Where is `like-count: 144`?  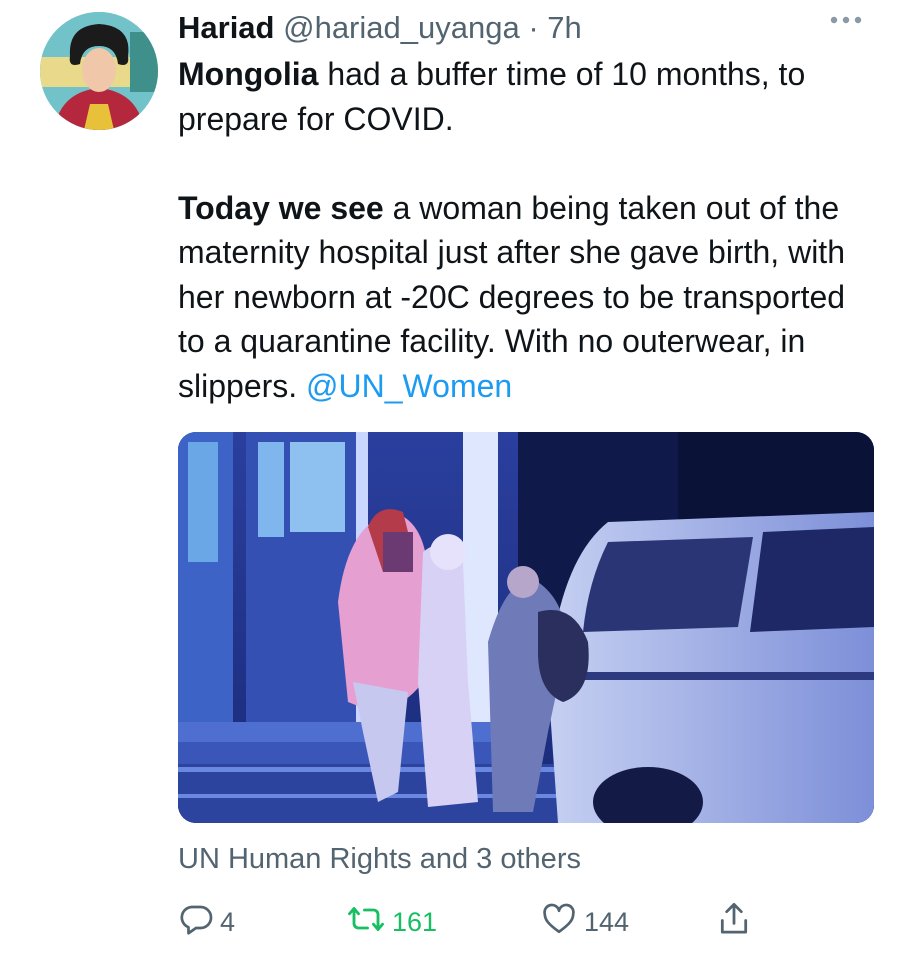
like-count: 144 is located at coordinates (607, 921).